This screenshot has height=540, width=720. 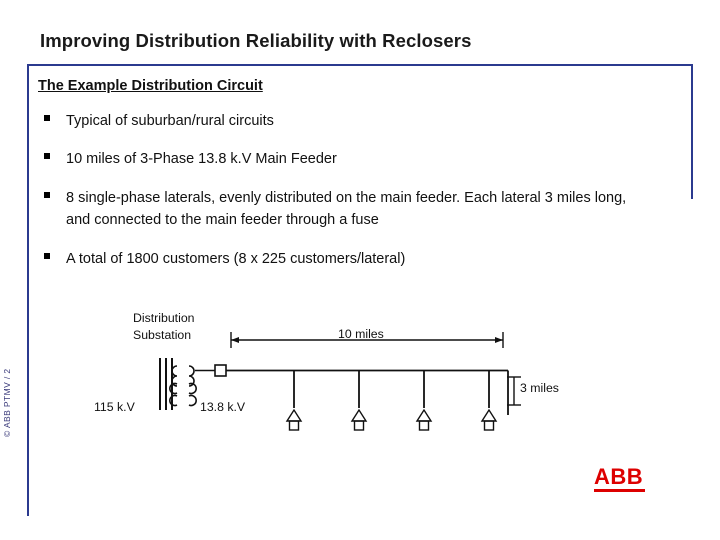 I want to click on list-item-label: 10 miles of 3-Phase 13.8 k.V Main Feeder, so click(x=201, y=159).